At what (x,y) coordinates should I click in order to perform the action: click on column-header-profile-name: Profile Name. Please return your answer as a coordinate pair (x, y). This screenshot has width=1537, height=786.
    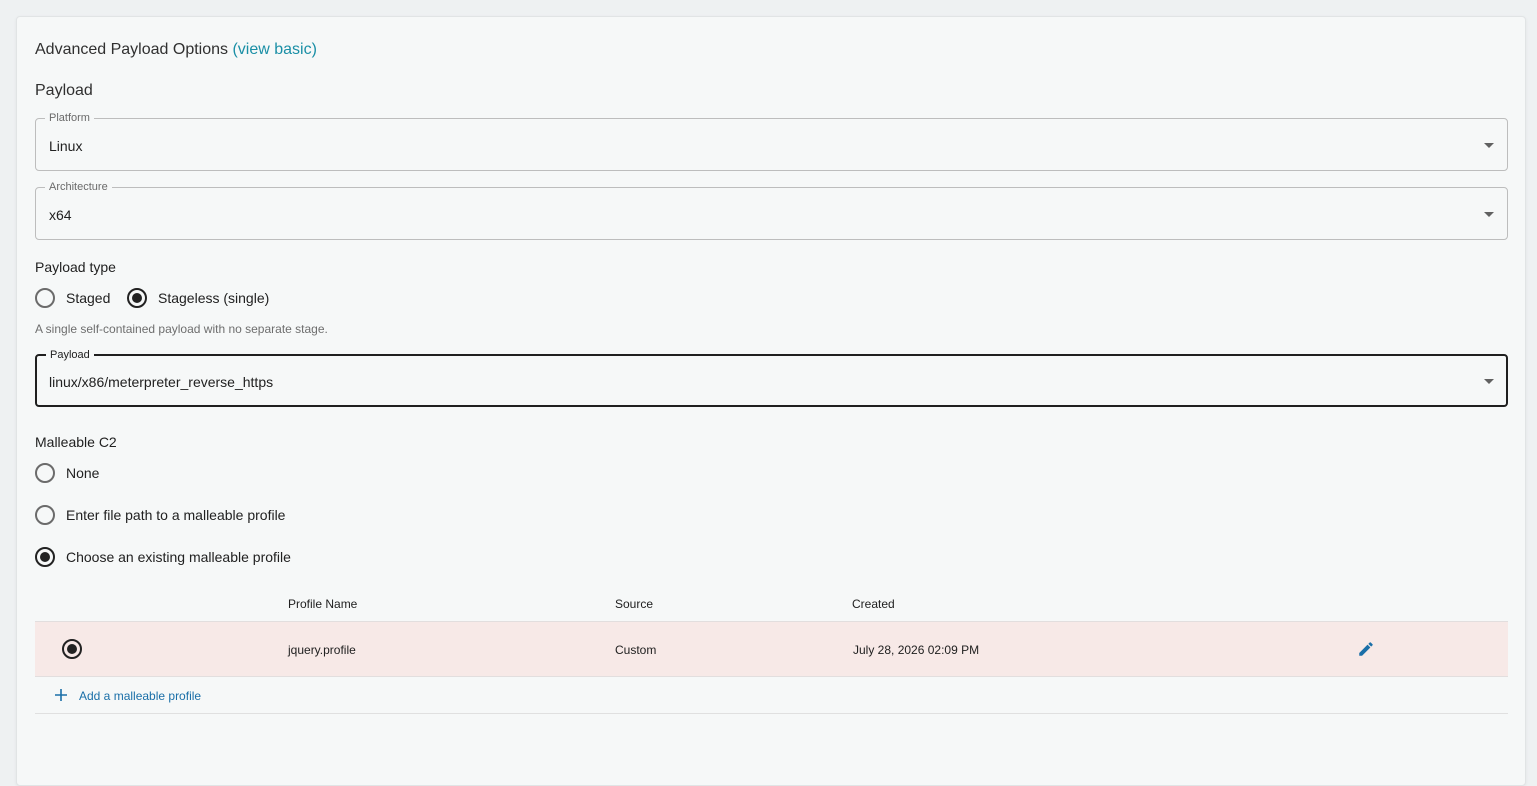
    Looking at the image, I should click on (322, 604).